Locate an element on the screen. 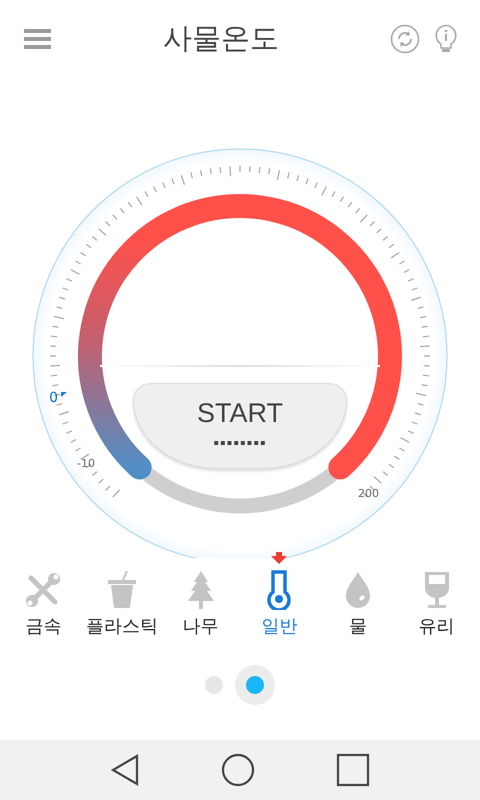 The image size is (480, 800). info-button is located at coordinates (446, 39).